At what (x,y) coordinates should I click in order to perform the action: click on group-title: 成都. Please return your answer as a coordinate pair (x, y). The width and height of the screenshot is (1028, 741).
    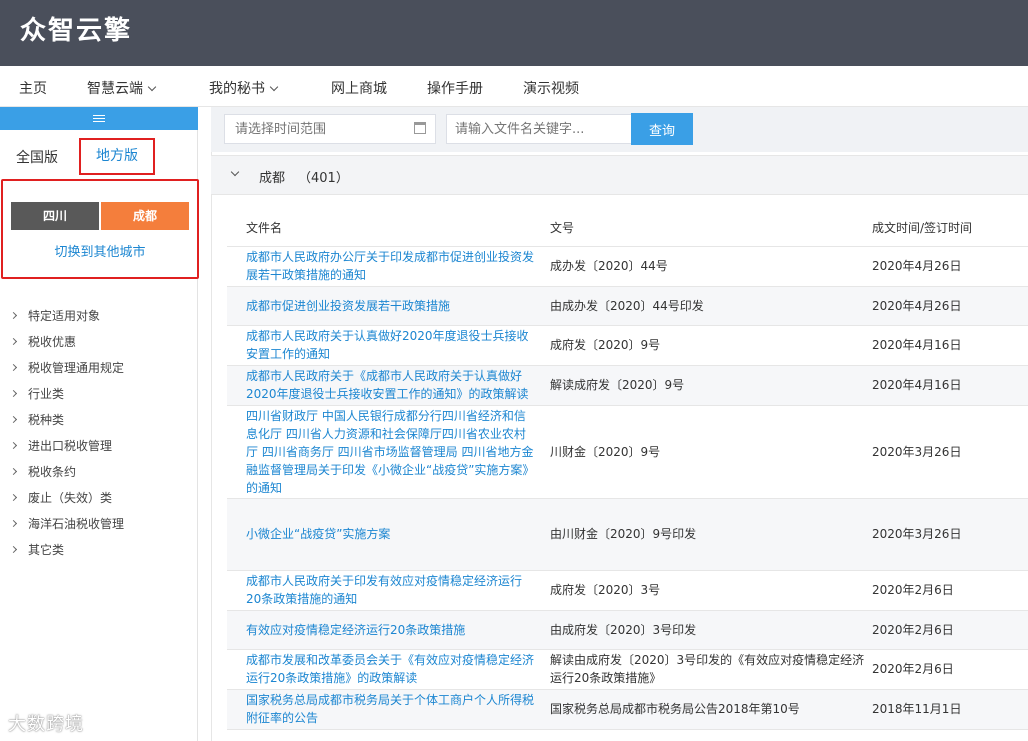
    Looking at the image, I should click on (272, 178).